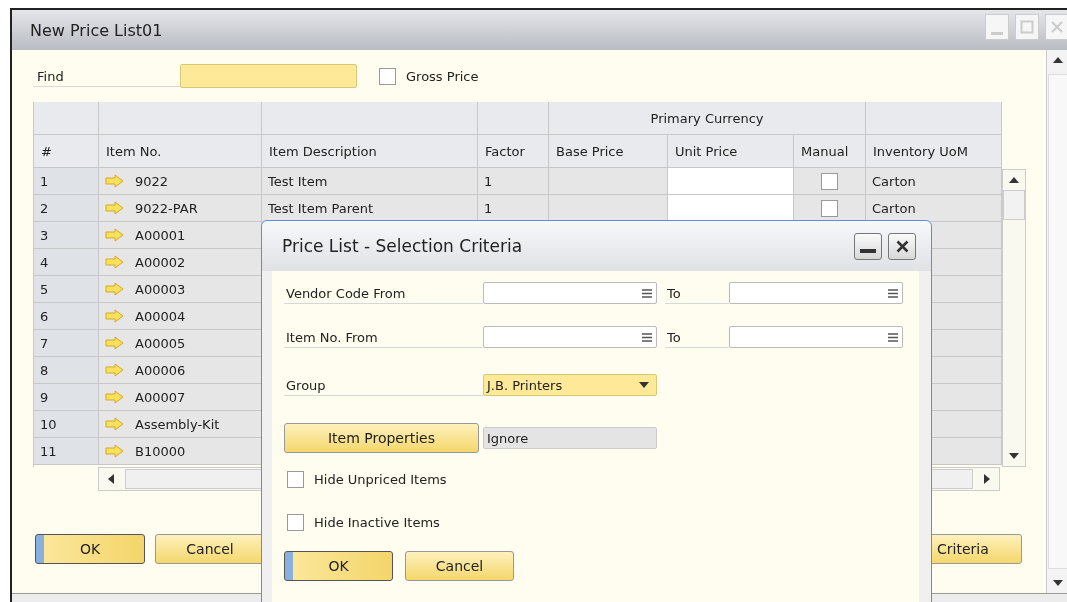 The image size is (1067, 602). Describe the element at coordinates (66, 397) in the screenshot. I see `row-number: 9` at that location.